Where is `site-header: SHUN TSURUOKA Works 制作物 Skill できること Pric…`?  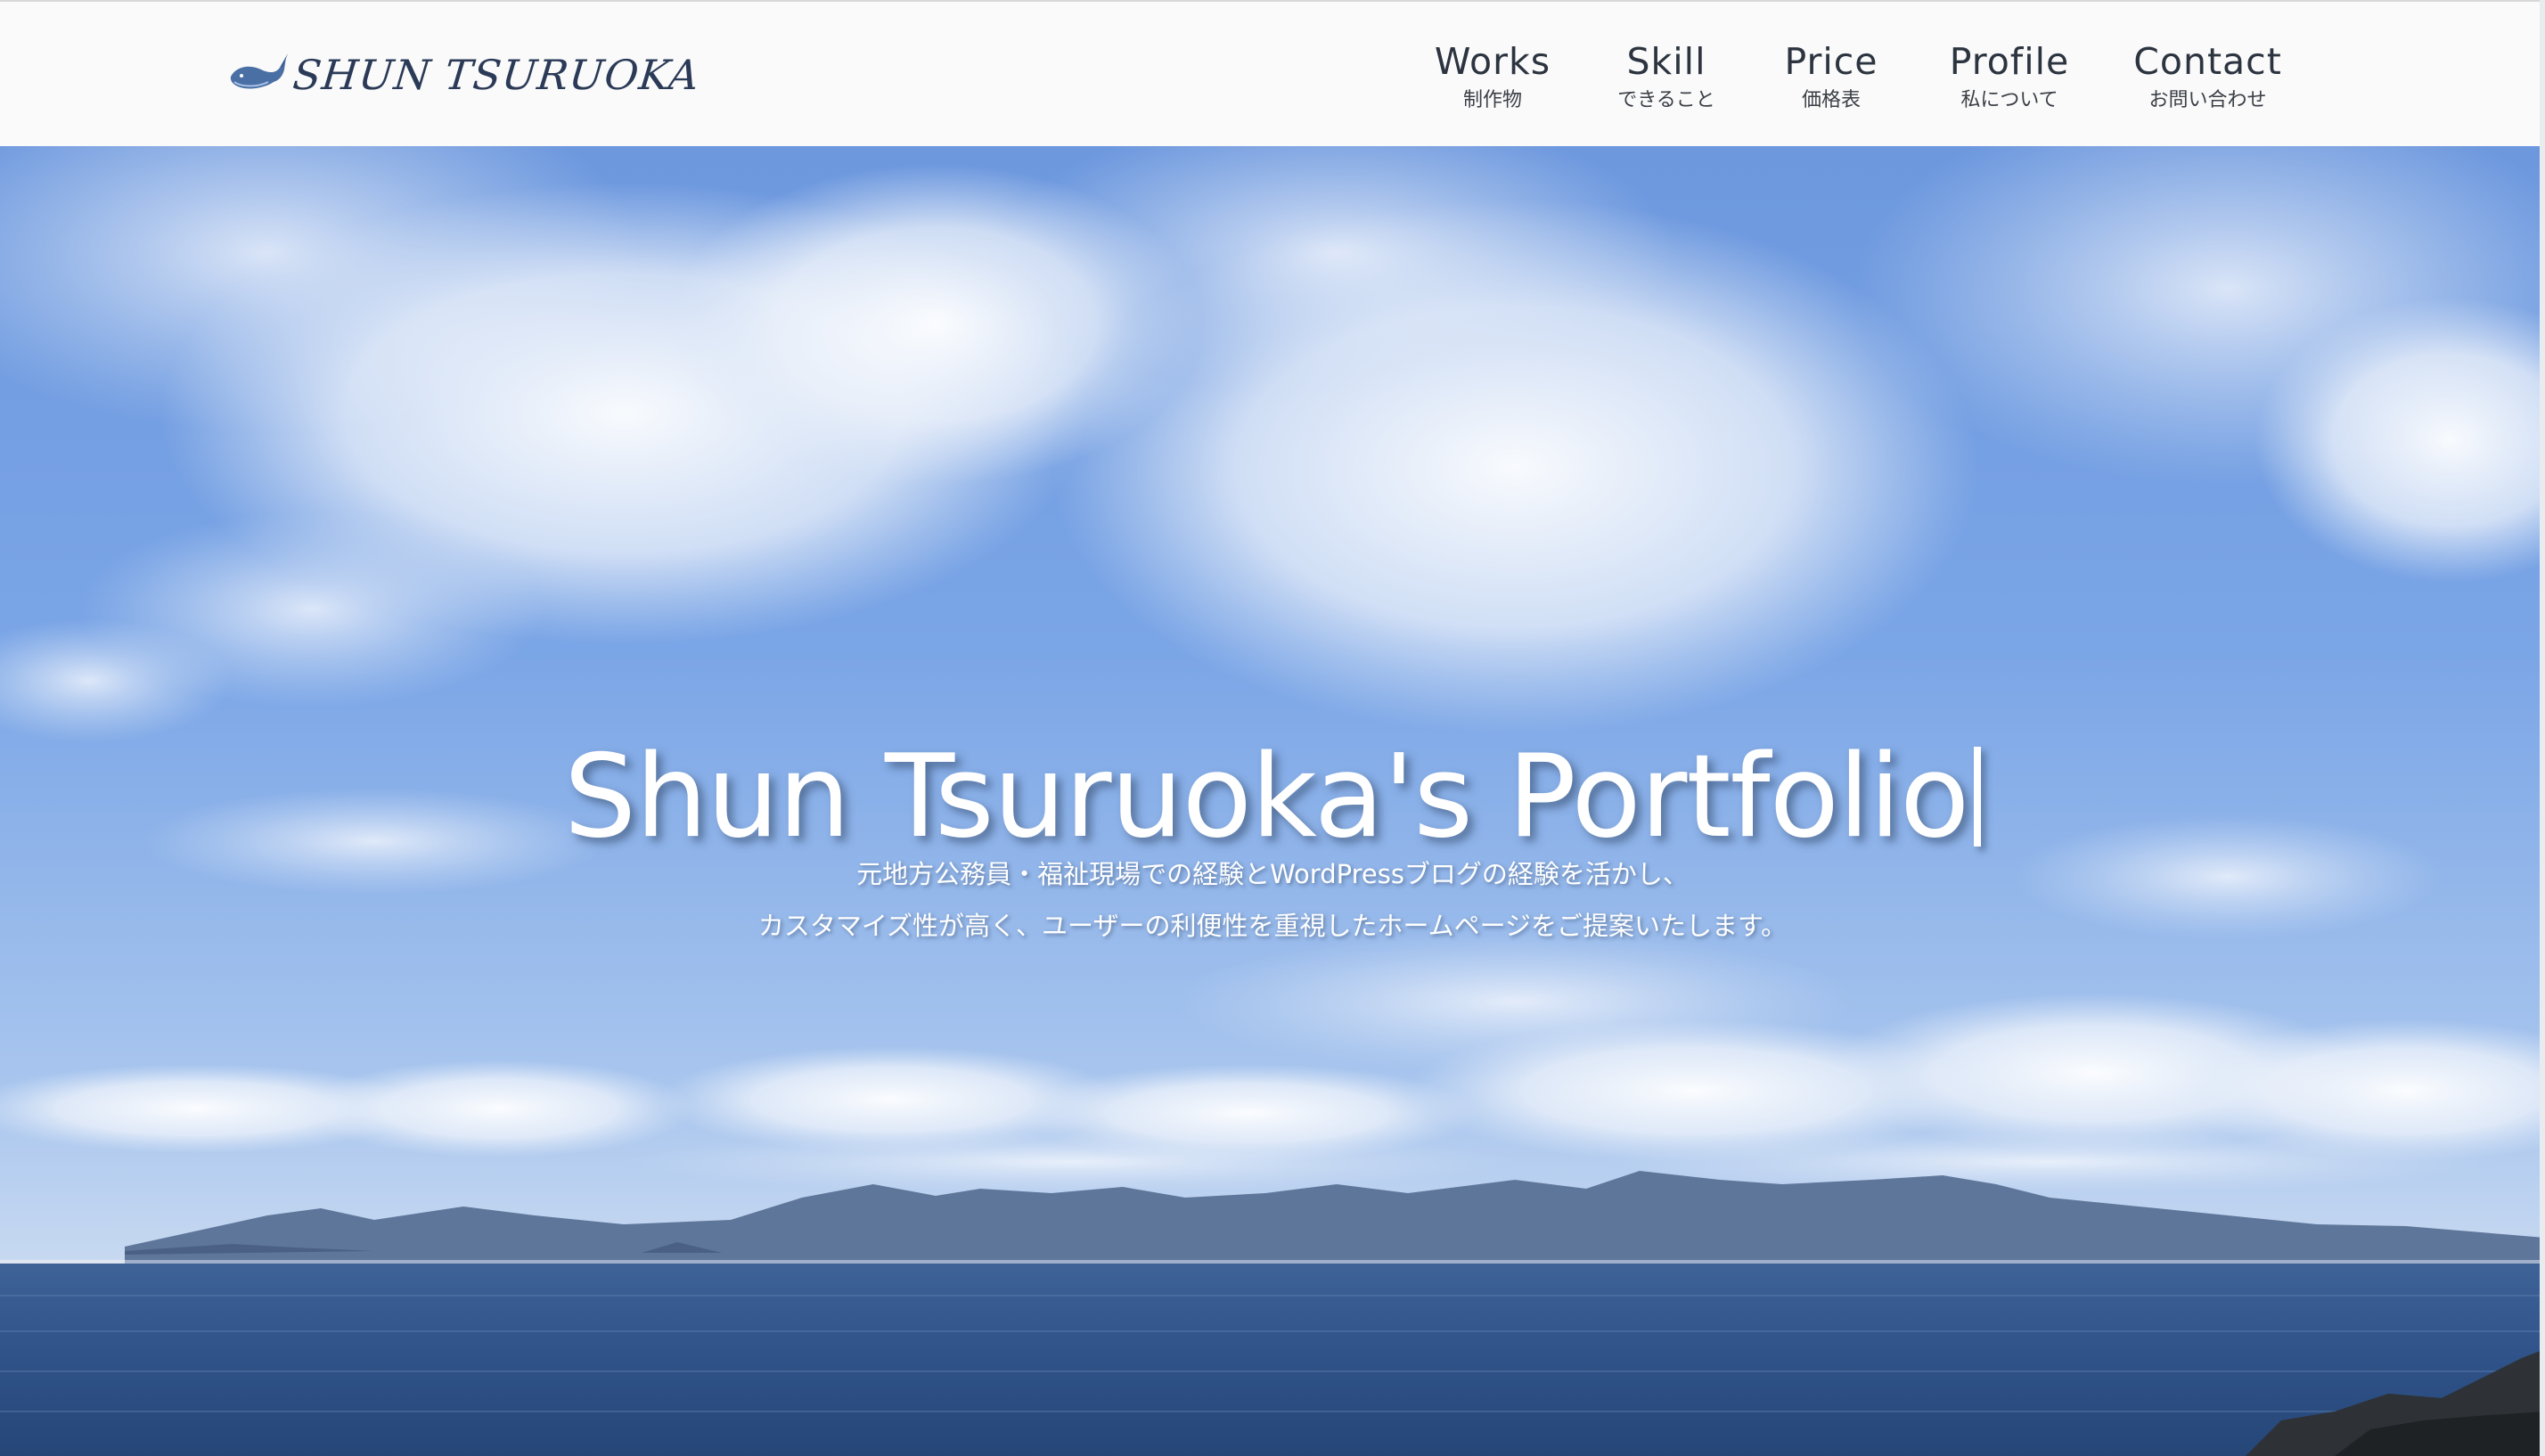 site-header: SHUN TSURUOKA Works 制作物 Skill できること Pric… is located at coordinates (1273, 73).